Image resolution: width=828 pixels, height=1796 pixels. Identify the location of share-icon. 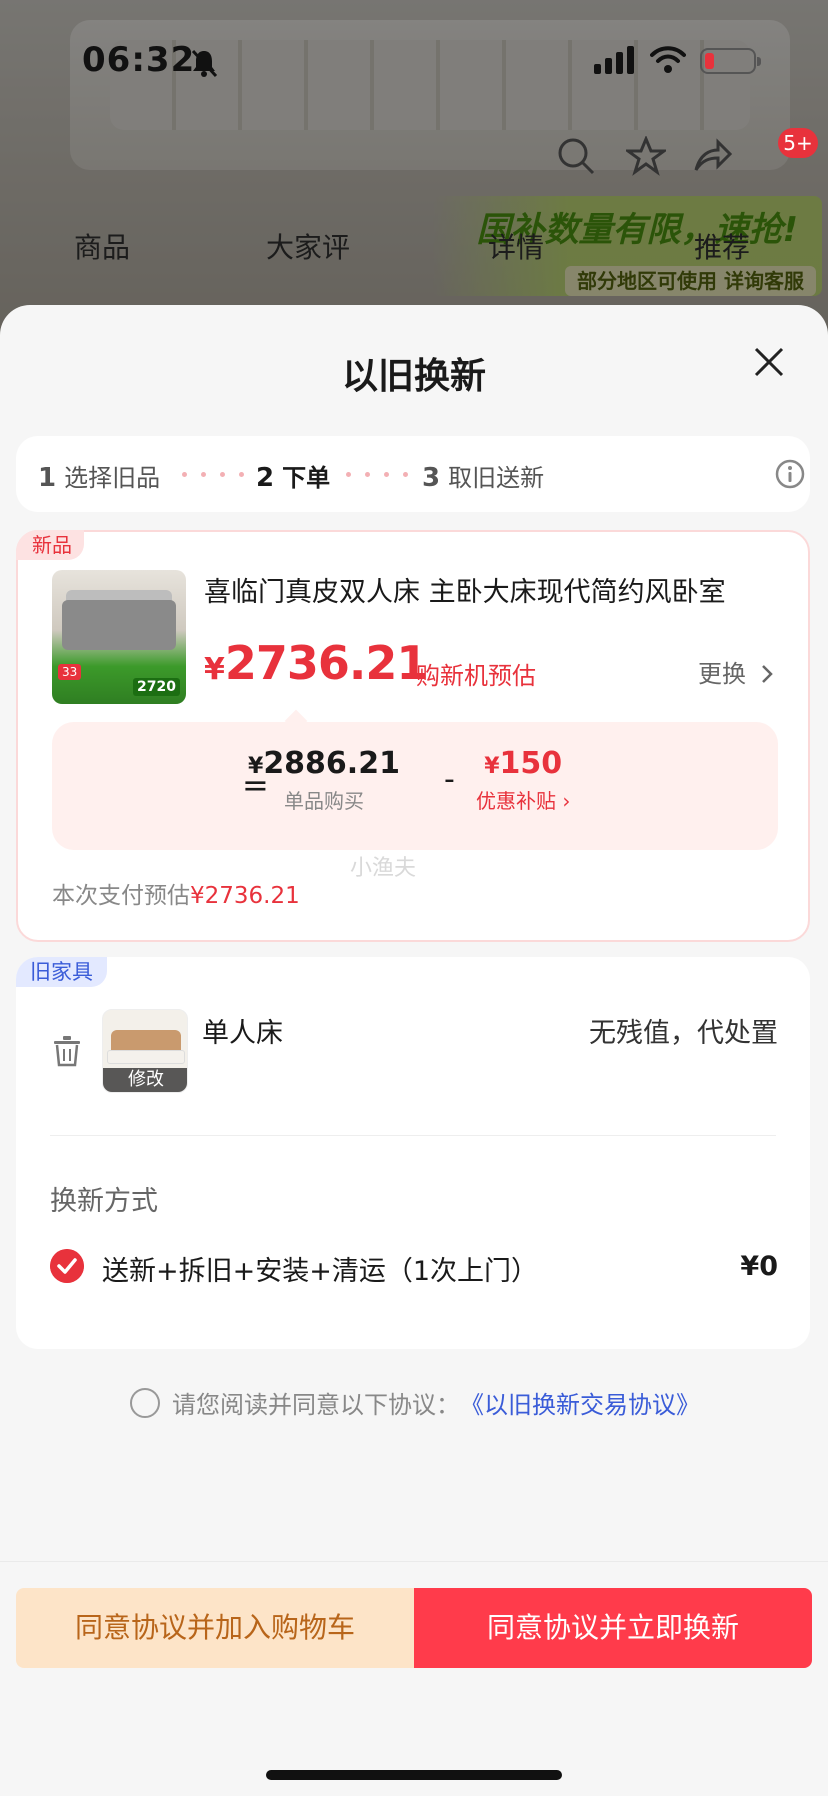
(713, 154).